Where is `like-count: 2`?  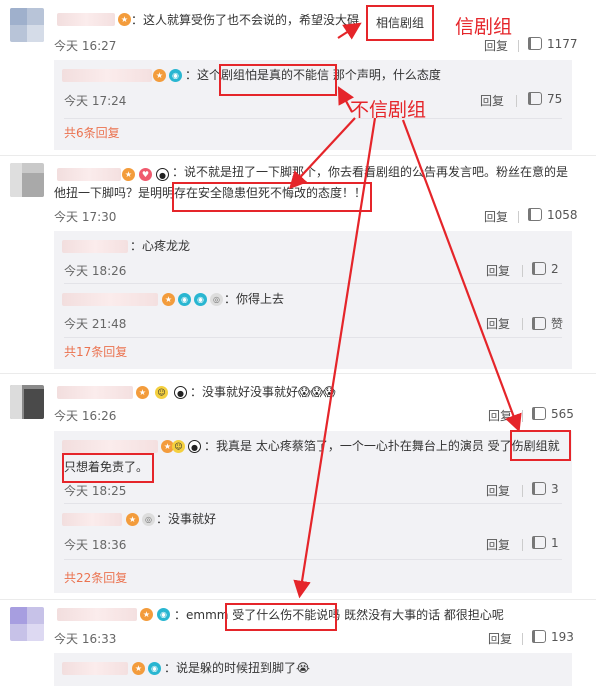 like-count: 2 is located at coordinates (555, 269).